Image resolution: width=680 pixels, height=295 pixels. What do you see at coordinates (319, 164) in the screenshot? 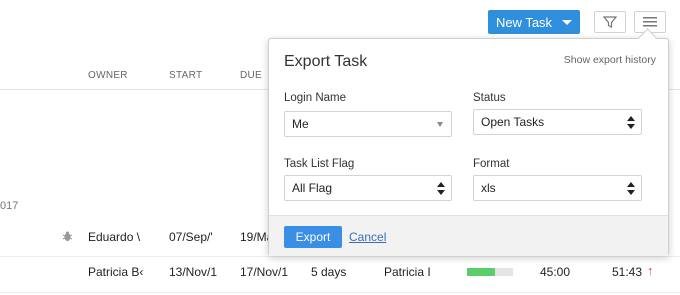
I see `task-list-flag-label: Task List Flag` at bounding box center [319, 164].